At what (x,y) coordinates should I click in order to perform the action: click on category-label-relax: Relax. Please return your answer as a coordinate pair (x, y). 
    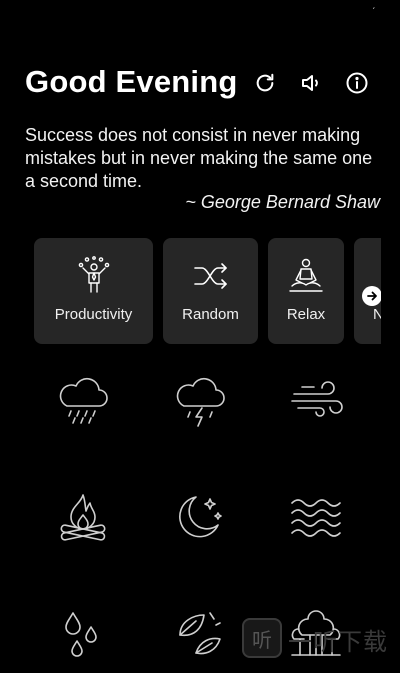
    Looking at the image, I should click on (306, 314).